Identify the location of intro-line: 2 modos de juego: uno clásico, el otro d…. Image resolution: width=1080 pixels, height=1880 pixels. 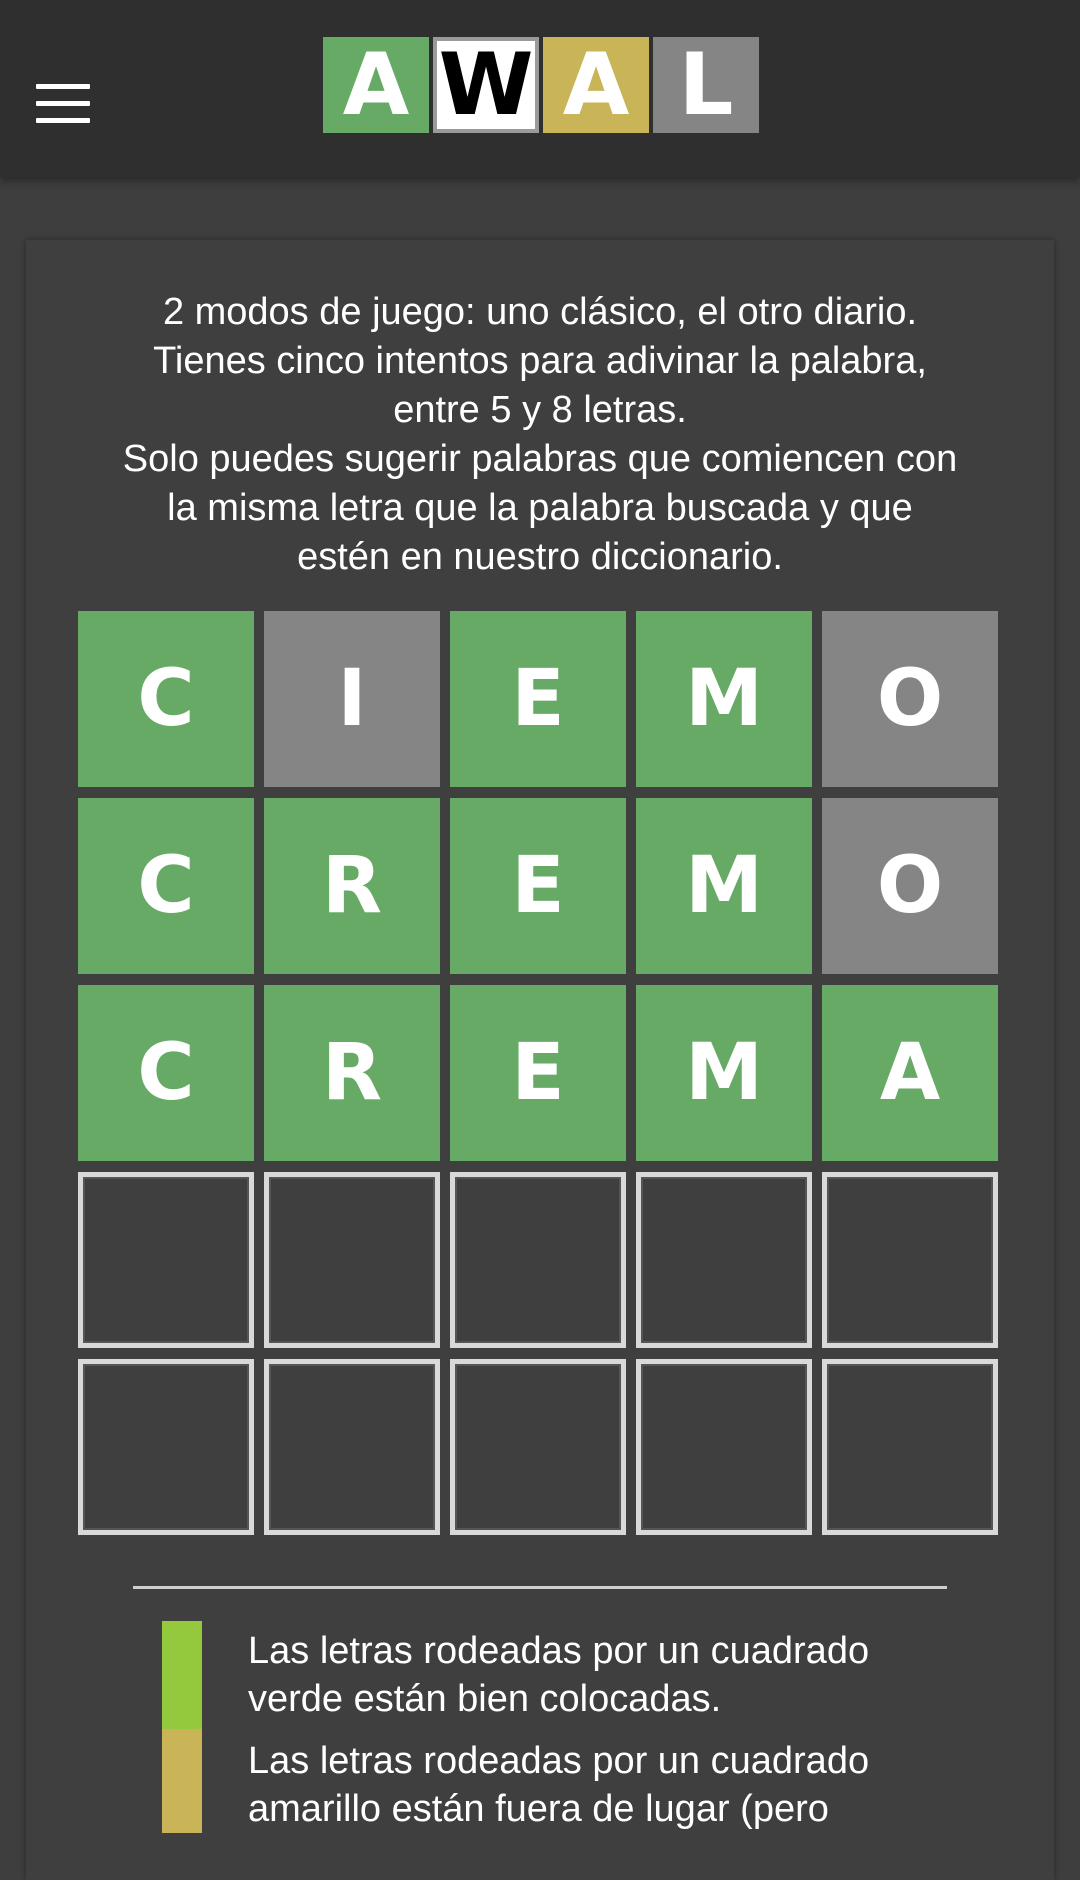
(540, 312).